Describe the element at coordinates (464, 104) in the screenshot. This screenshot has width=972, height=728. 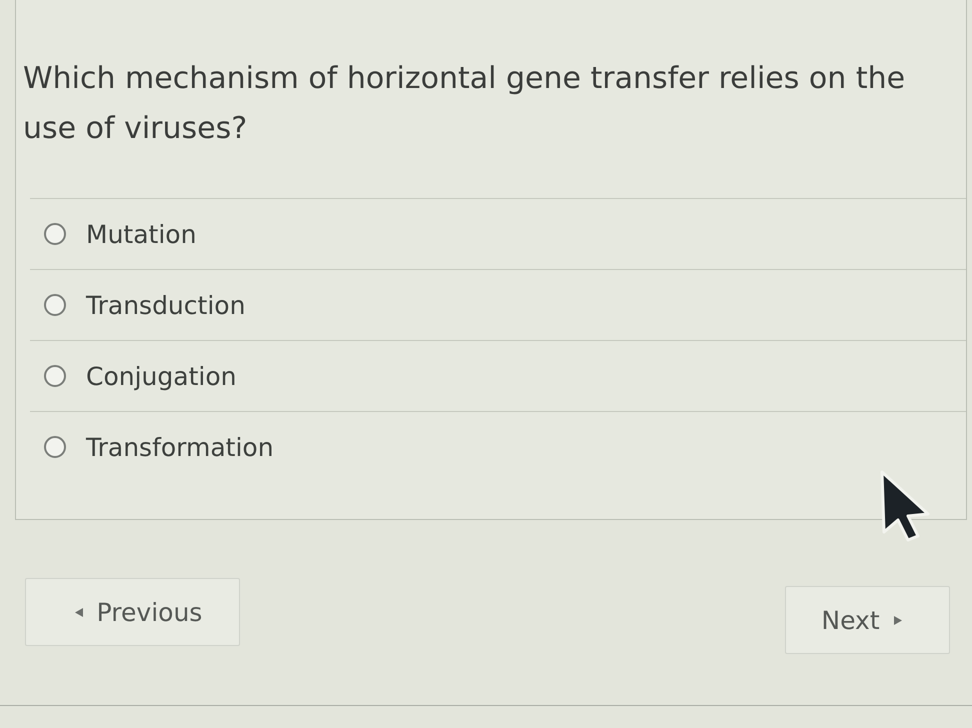
I see `question-text: Which mechanism of horizontal gene transfer relies on the use of viruses?` at that location.